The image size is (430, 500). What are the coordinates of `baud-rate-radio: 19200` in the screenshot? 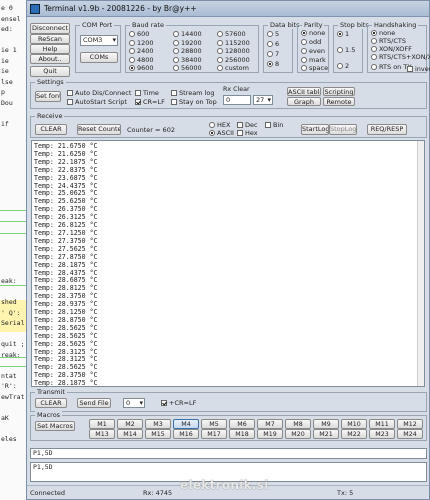 It's located at (187, 43).